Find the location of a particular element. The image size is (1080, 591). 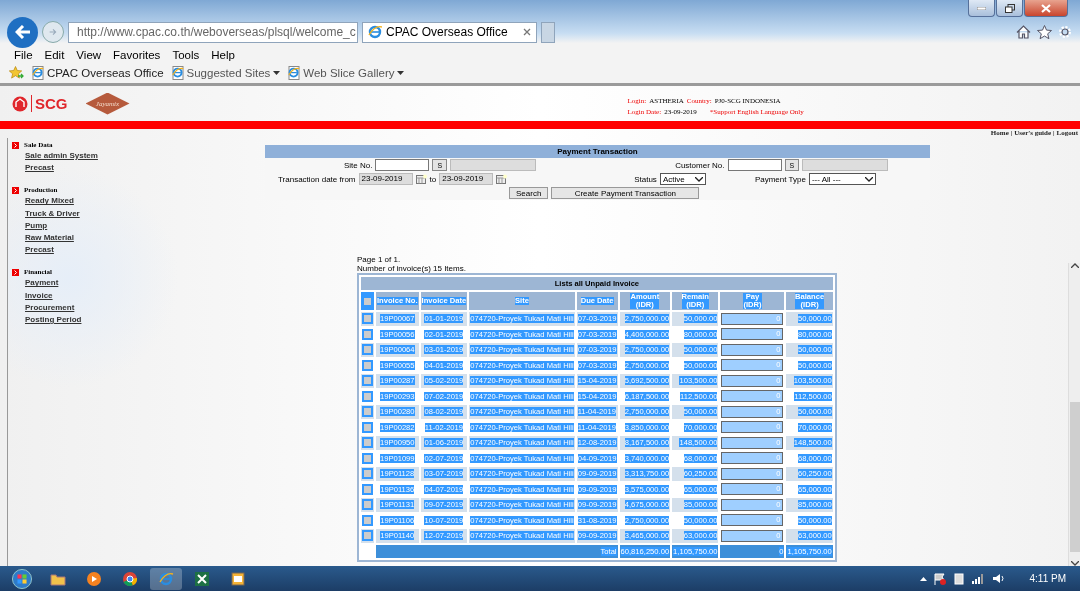

spreadsheet-icon is located at coordinates (202, 578).